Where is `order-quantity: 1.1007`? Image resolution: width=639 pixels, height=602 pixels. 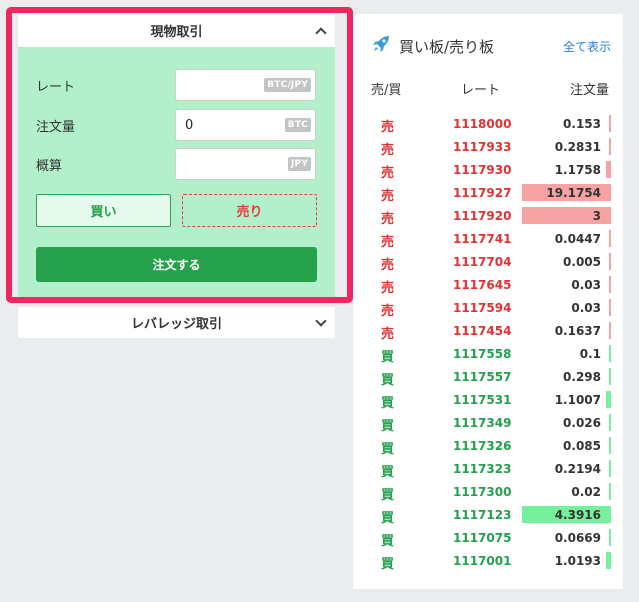 order-quantity: 1.1007 is located at coordinates (577, 400).